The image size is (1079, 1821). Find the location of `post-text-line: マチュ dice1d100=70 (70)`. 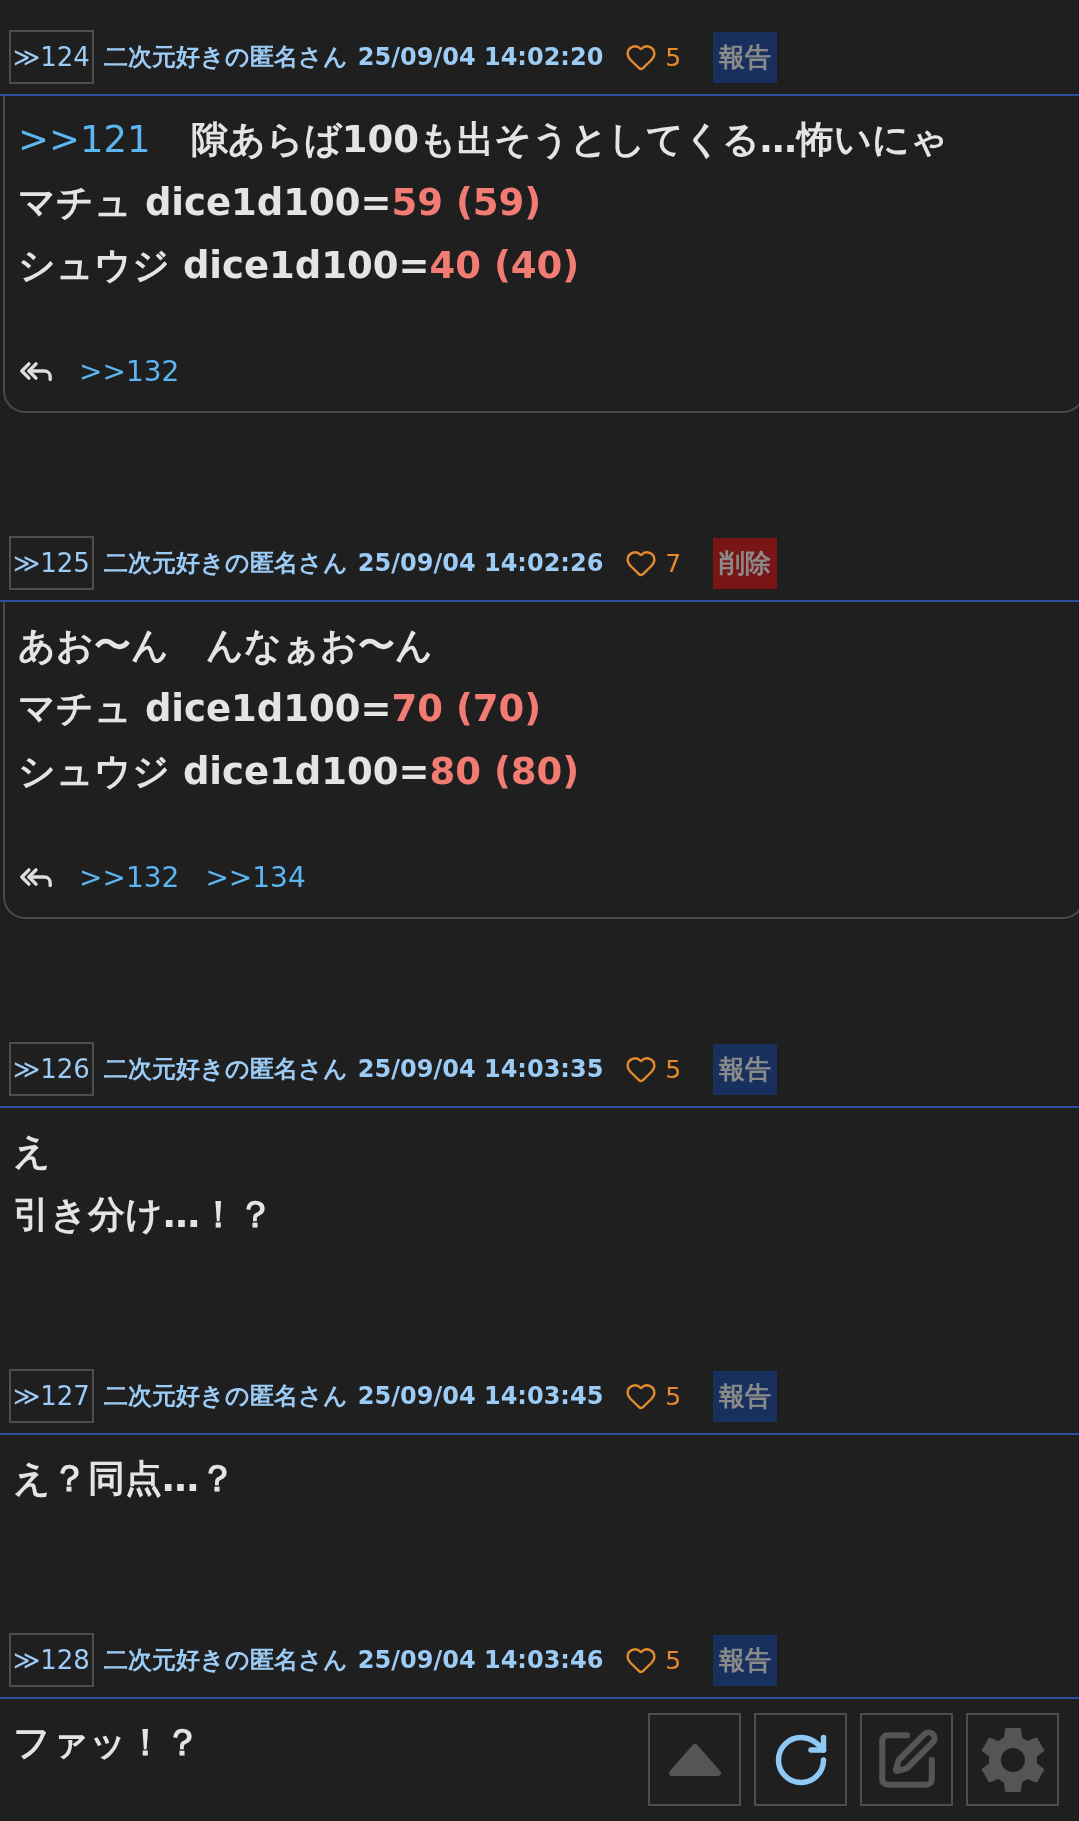

post-text-line: マチュ dice1d100=70 (70) is located at coordinates (280, 709).